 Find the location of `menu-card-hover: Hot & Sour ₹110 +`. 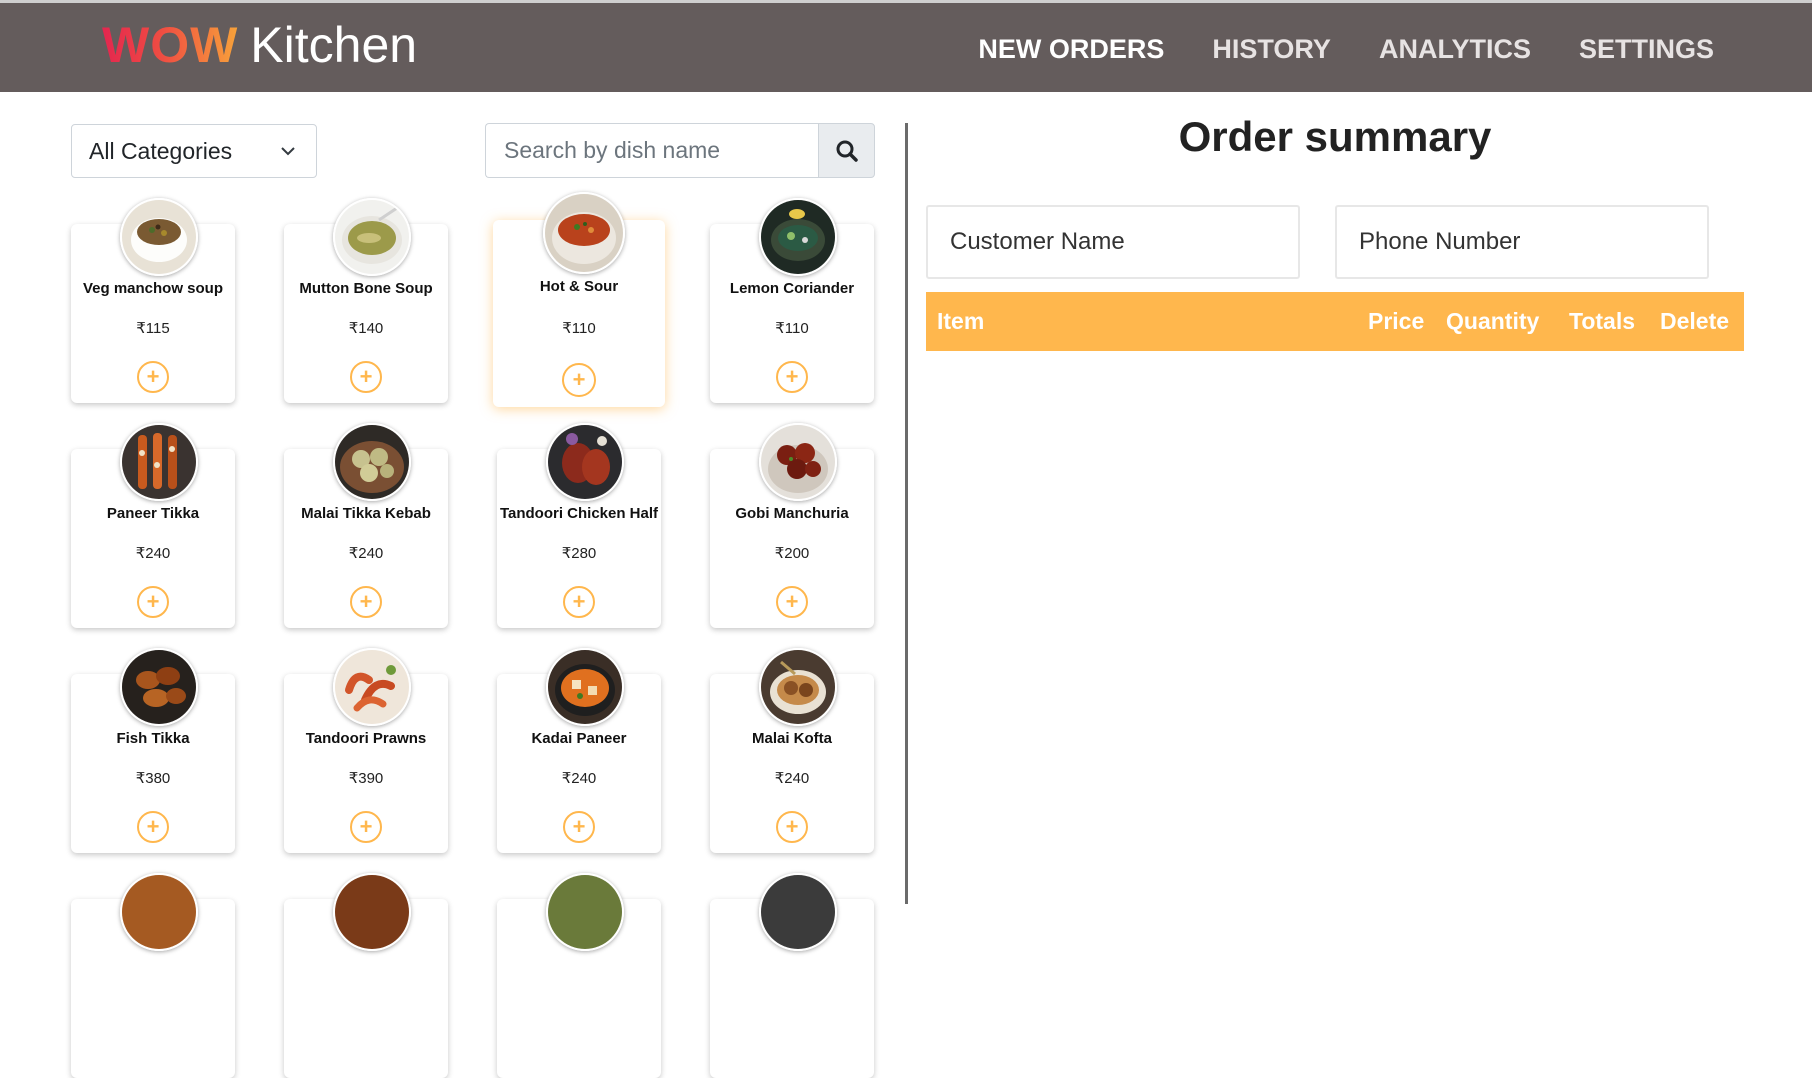

menu-card-hover: Hot & Sour ₹110 + is located at coordinates (579, 299).